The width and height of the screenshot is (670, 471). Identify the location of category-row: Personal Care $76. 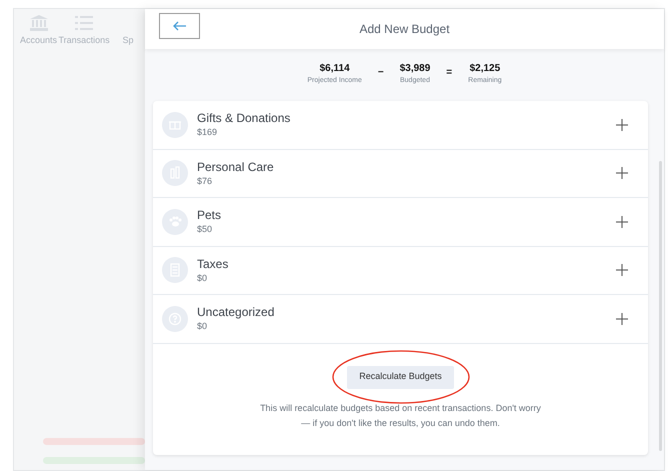
(400, 174).